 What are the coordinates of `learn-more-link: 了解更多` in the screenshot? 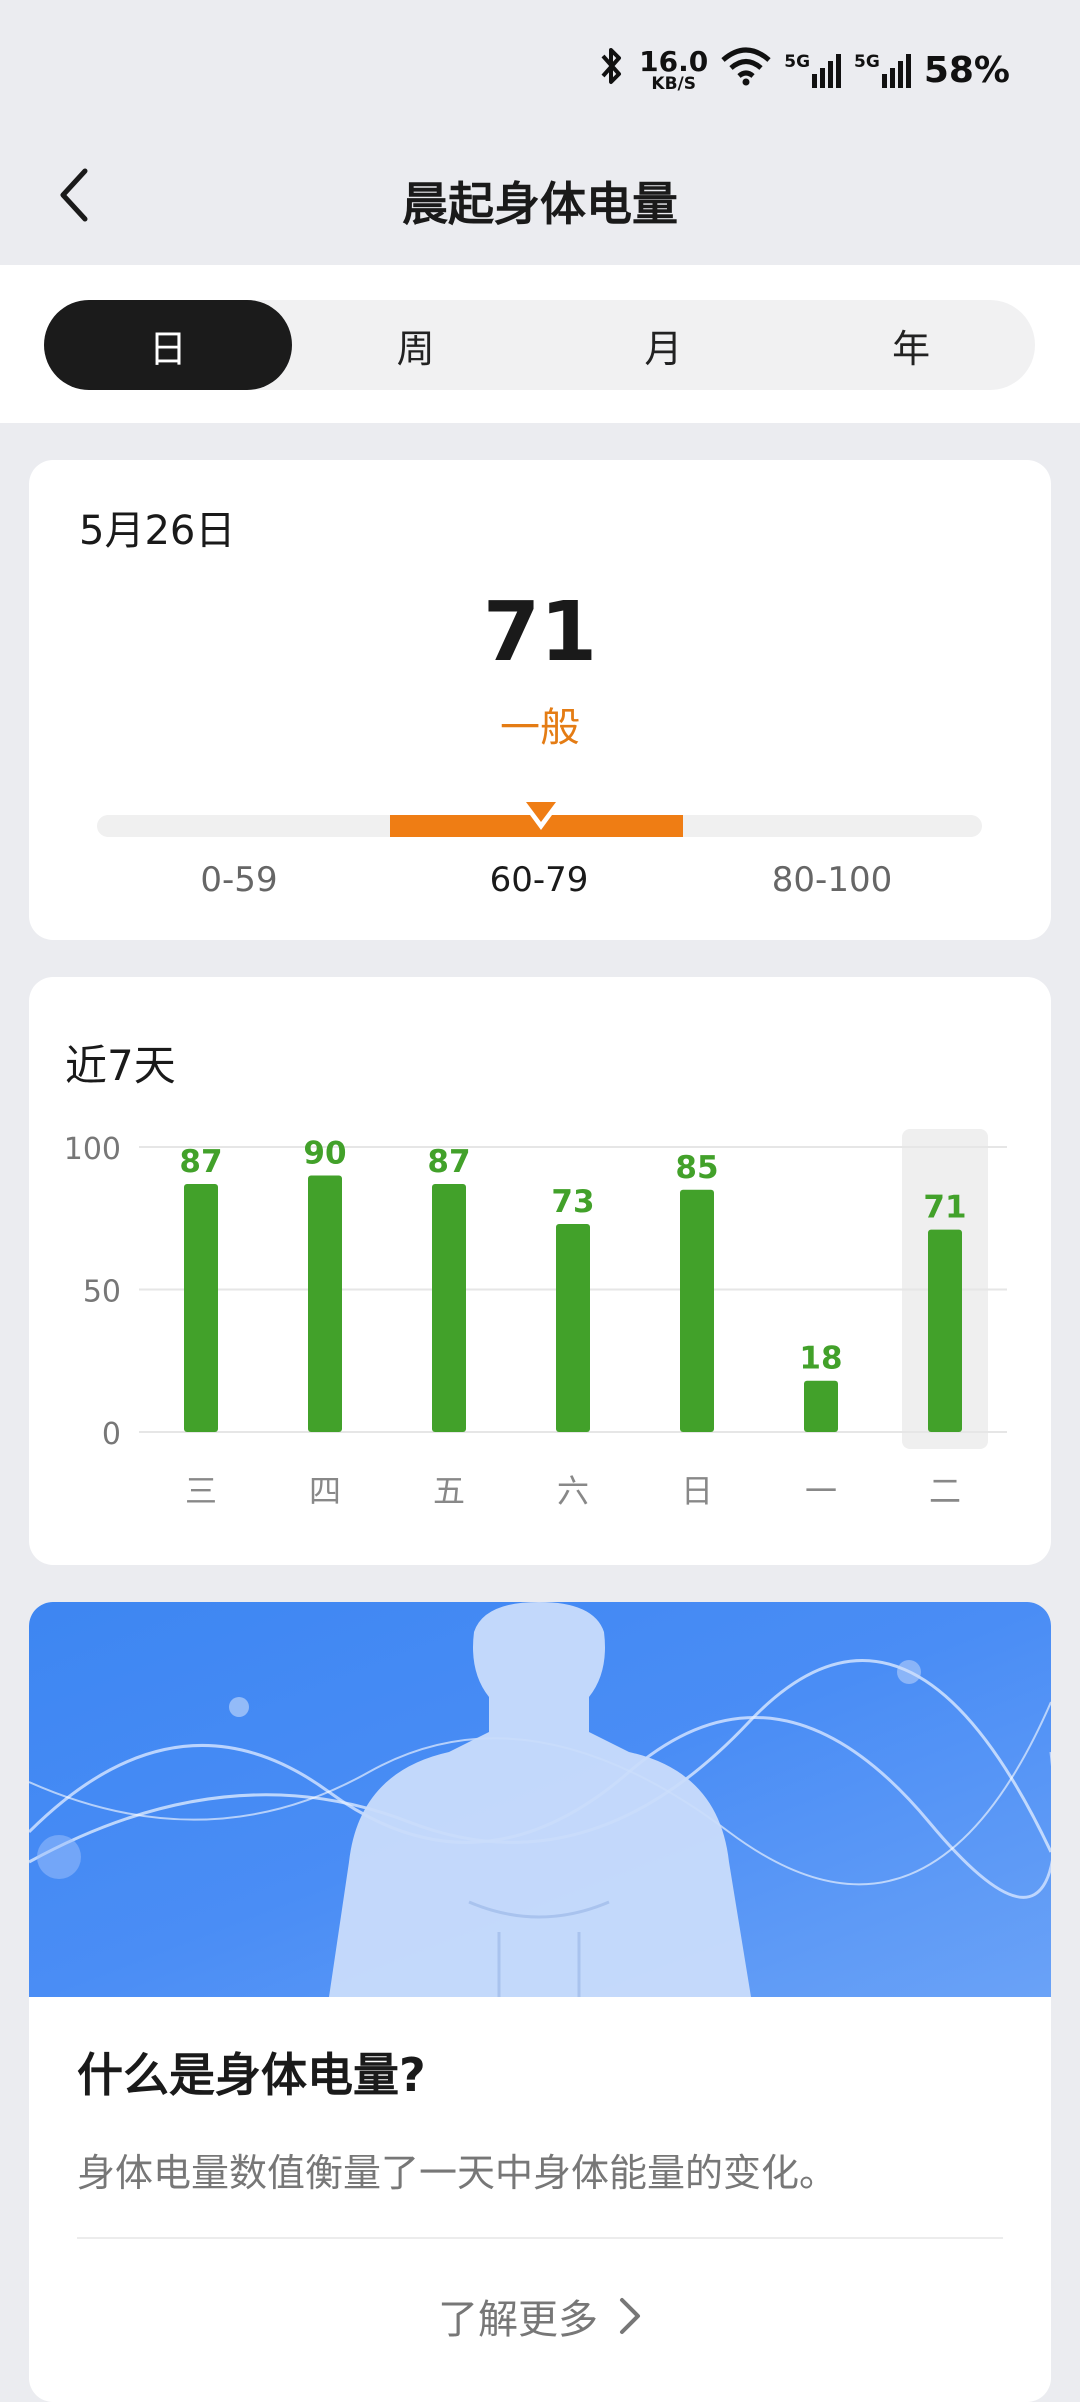 It's located at (540, 2316).